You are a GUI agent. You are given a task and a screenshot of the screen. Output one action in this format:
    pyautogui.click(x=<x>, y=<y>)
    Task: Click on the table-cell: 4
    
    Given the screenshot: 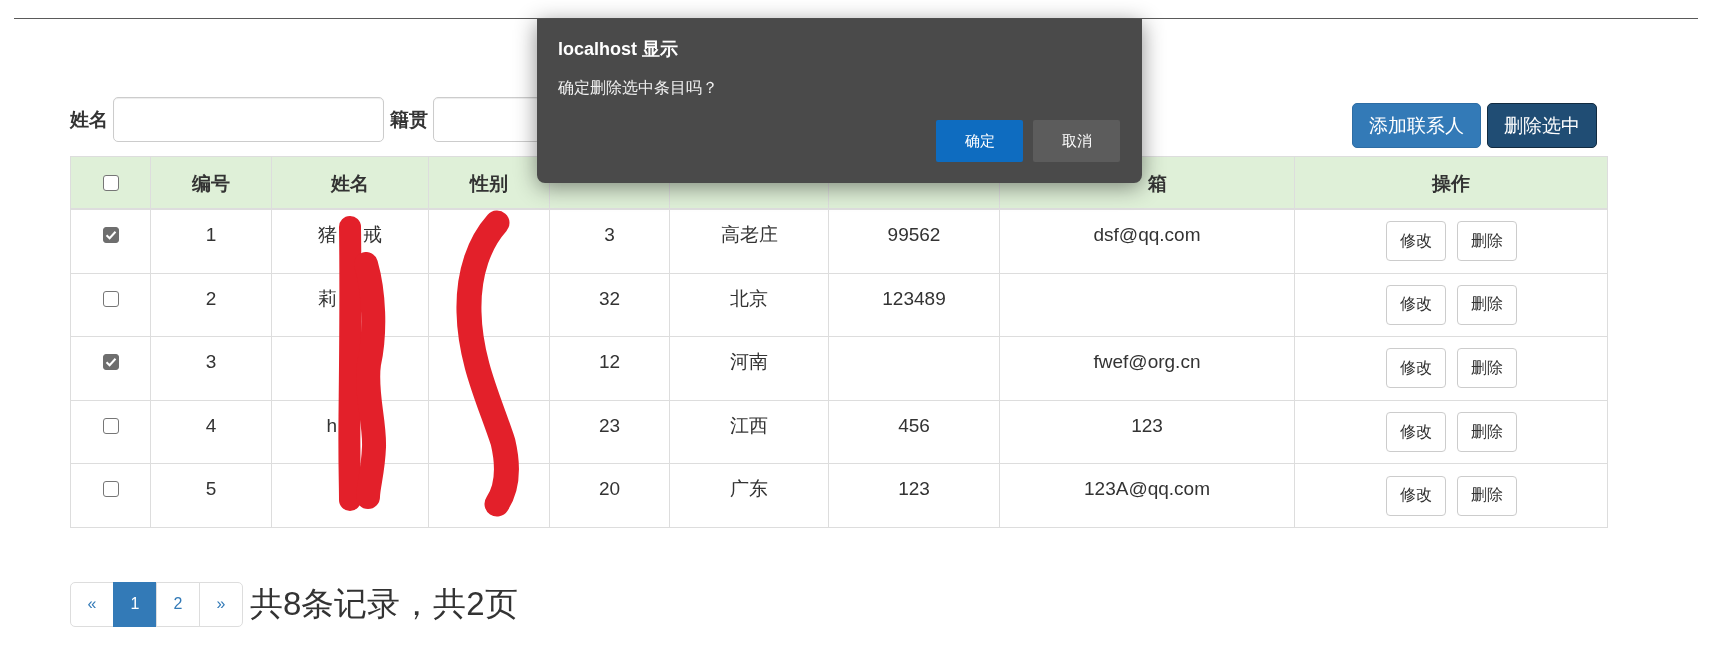 What is the action you would take?
    pyautogui.click(x=211, y=432)
    